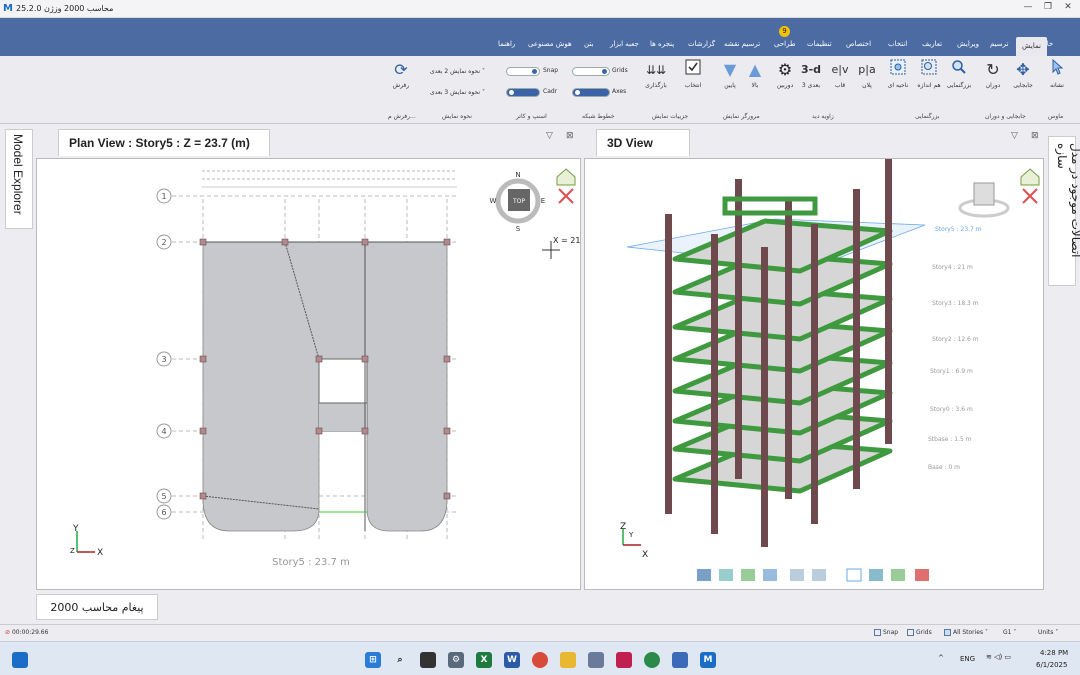 The width and height of the screenshot is (1080, 675). What do you see at coordinates (755, 81) in the screenshot?
I see `story-up-button: ▲ بالا` at bounding box center [755, 81].